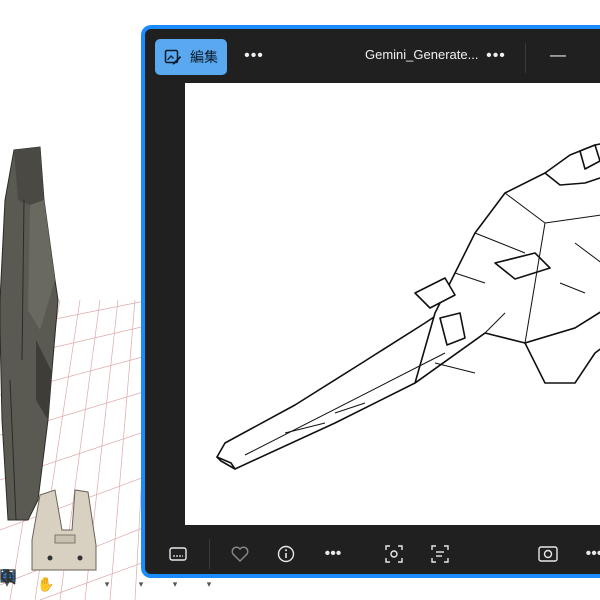 This screenshot has width=600, height=600. I want to click on edit-button: 編集, so click(191, 57).